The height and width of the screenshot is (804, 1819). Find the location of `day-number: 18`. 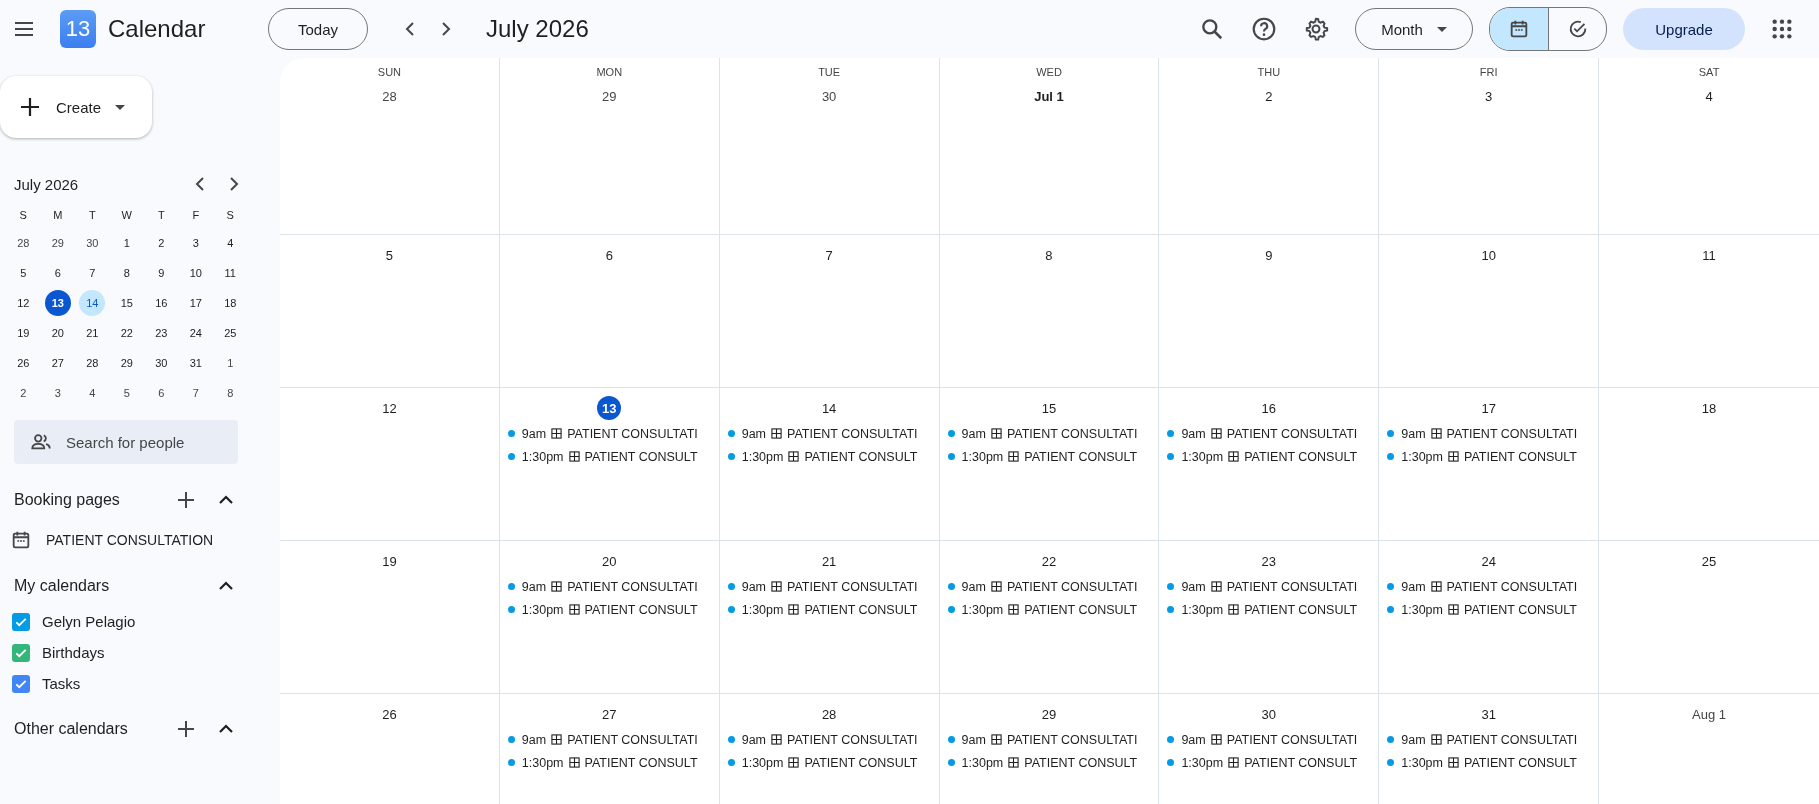

day-number: 18 is located at coordinates (1709, 408).